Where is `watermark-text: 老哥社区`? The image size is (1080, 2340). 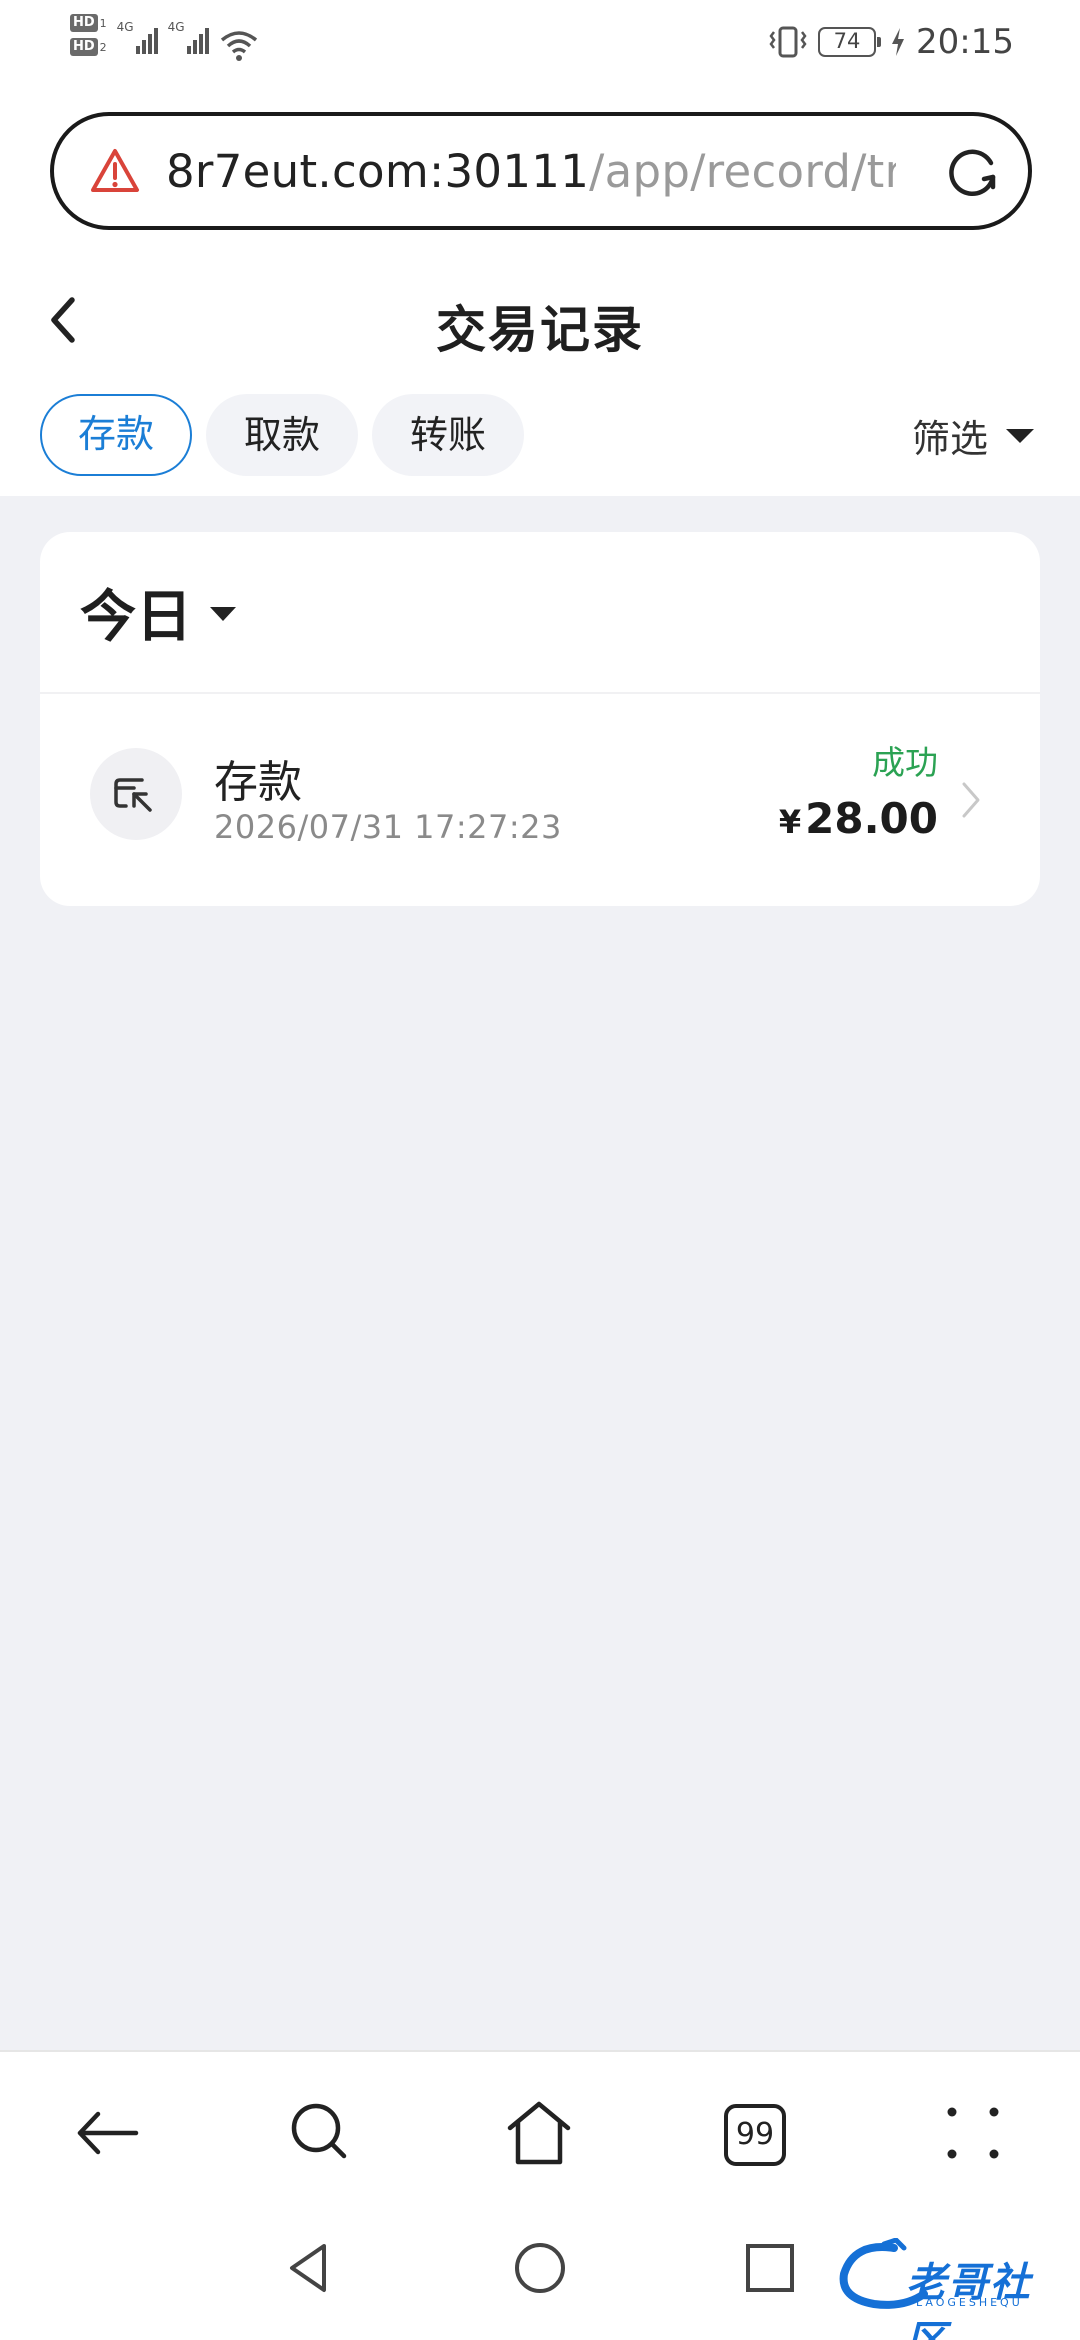 watermark-text: 老哥社区 is located at coordinates (969, 2300).